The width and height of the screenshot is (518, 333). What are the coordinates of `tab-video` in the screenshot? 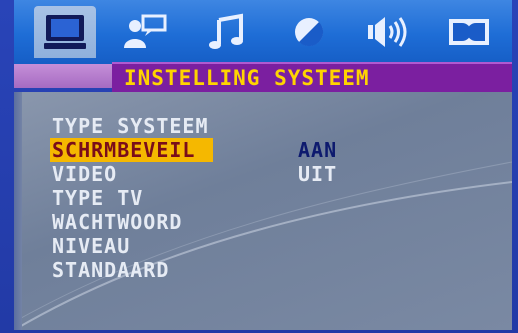 It's located at (309, 32).